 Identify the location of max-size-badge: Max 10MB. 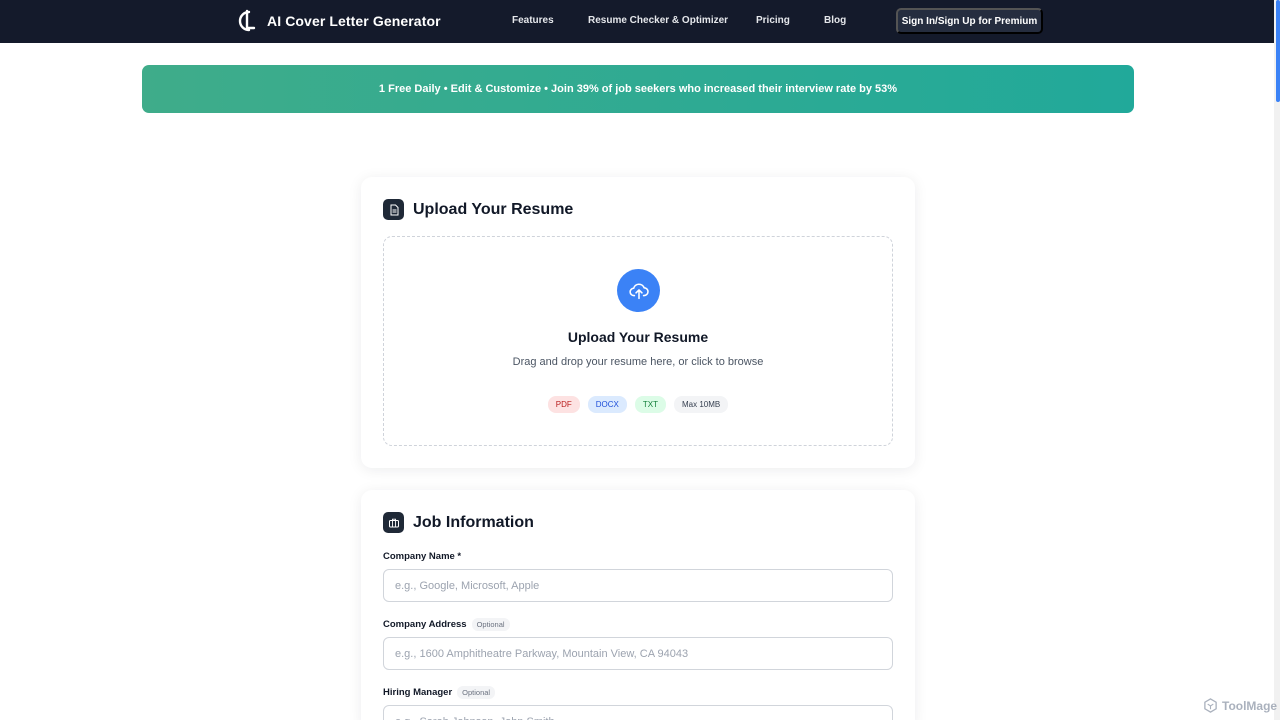
(701, 404).